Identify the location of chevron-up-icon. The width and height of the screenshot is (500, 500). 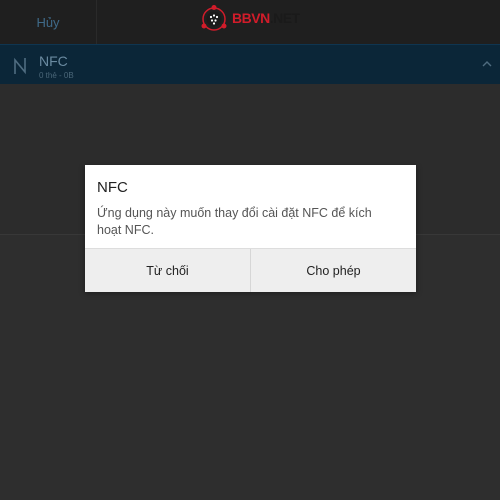
(487, 64).